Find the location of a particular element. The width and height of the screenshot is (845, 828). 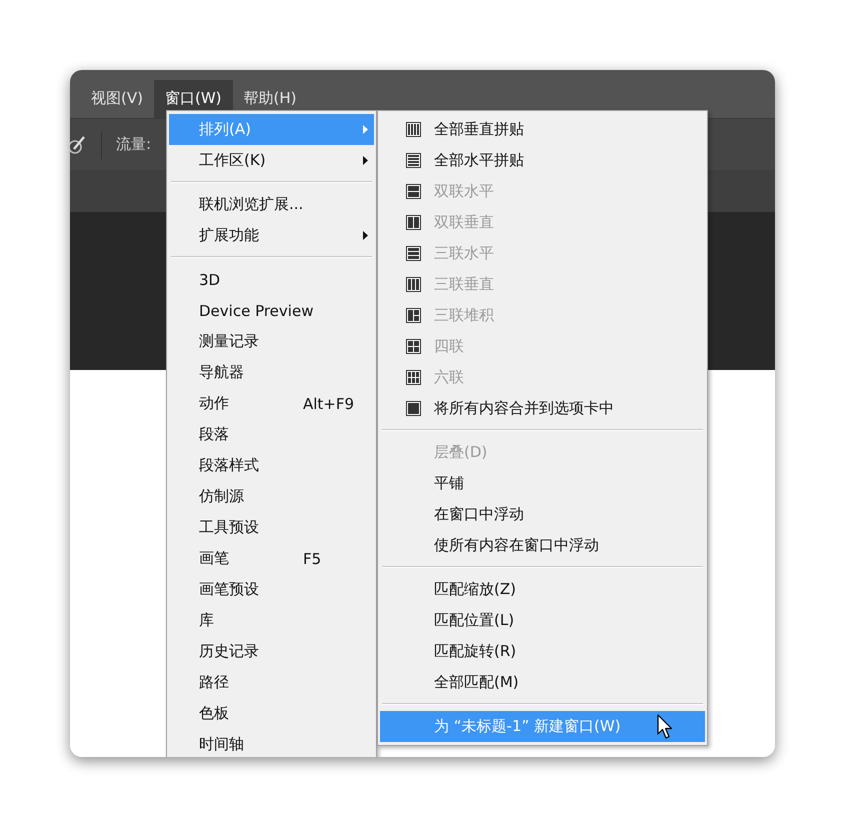

menu-item: 3D is located at coordinates (271, 279).